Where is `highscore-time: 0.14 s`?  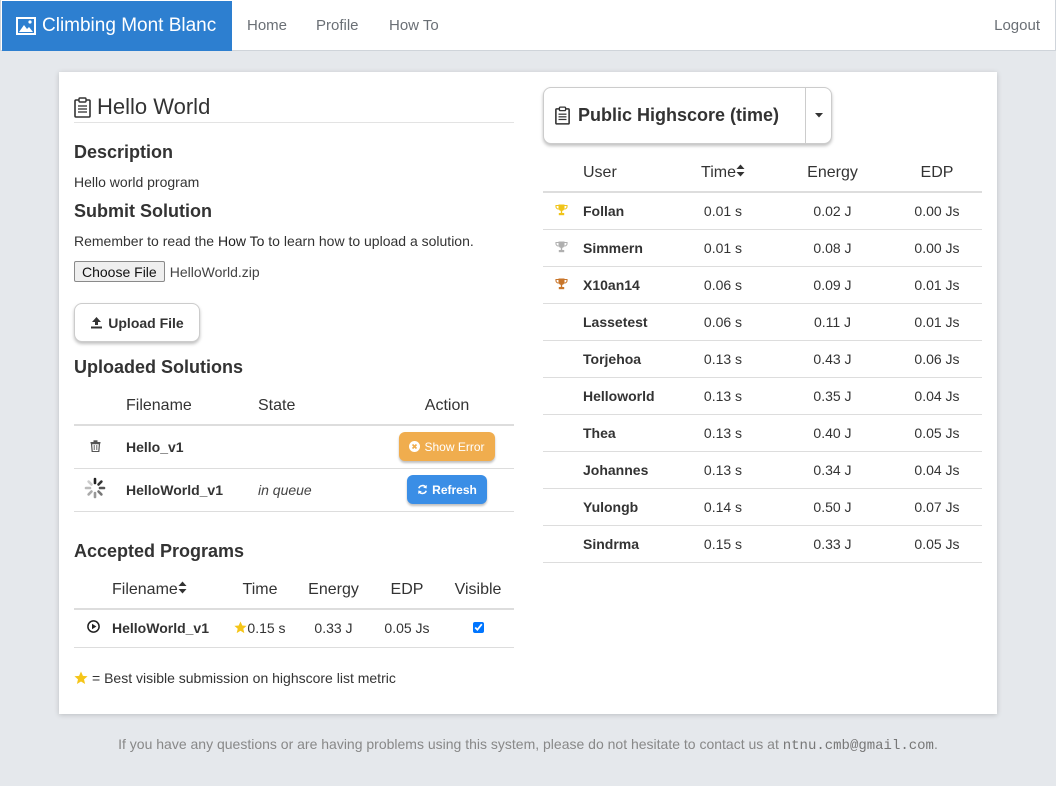 highscore-time: 0.14 s is located at coordinates (723, 507).